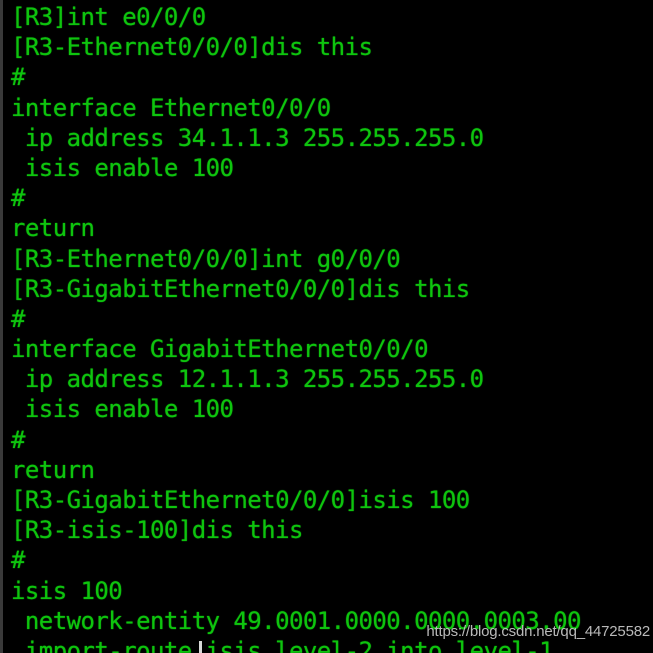 The image size is (653, 653). I want to click on terminal-line: interface GigabitEthernet0/0/0, so click(220, 349).